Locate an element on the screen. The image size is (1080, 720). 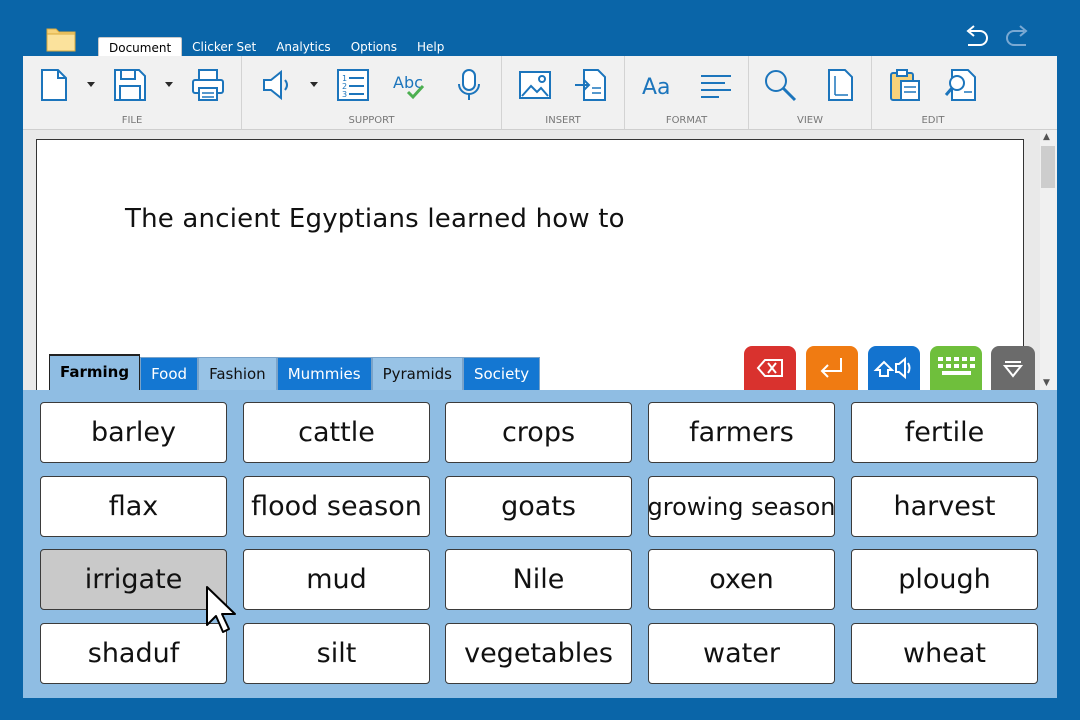
menu-tab-document: Document is located at coordinates (140, 47).